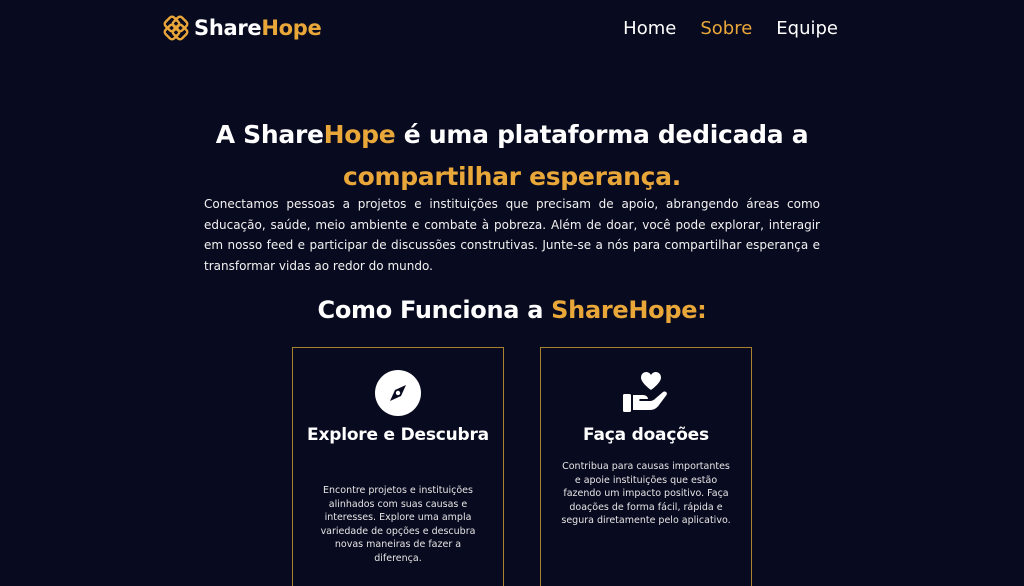  I want to click on how-it-works-title: Como Funciona a ShareHope:, so click(512, 310).